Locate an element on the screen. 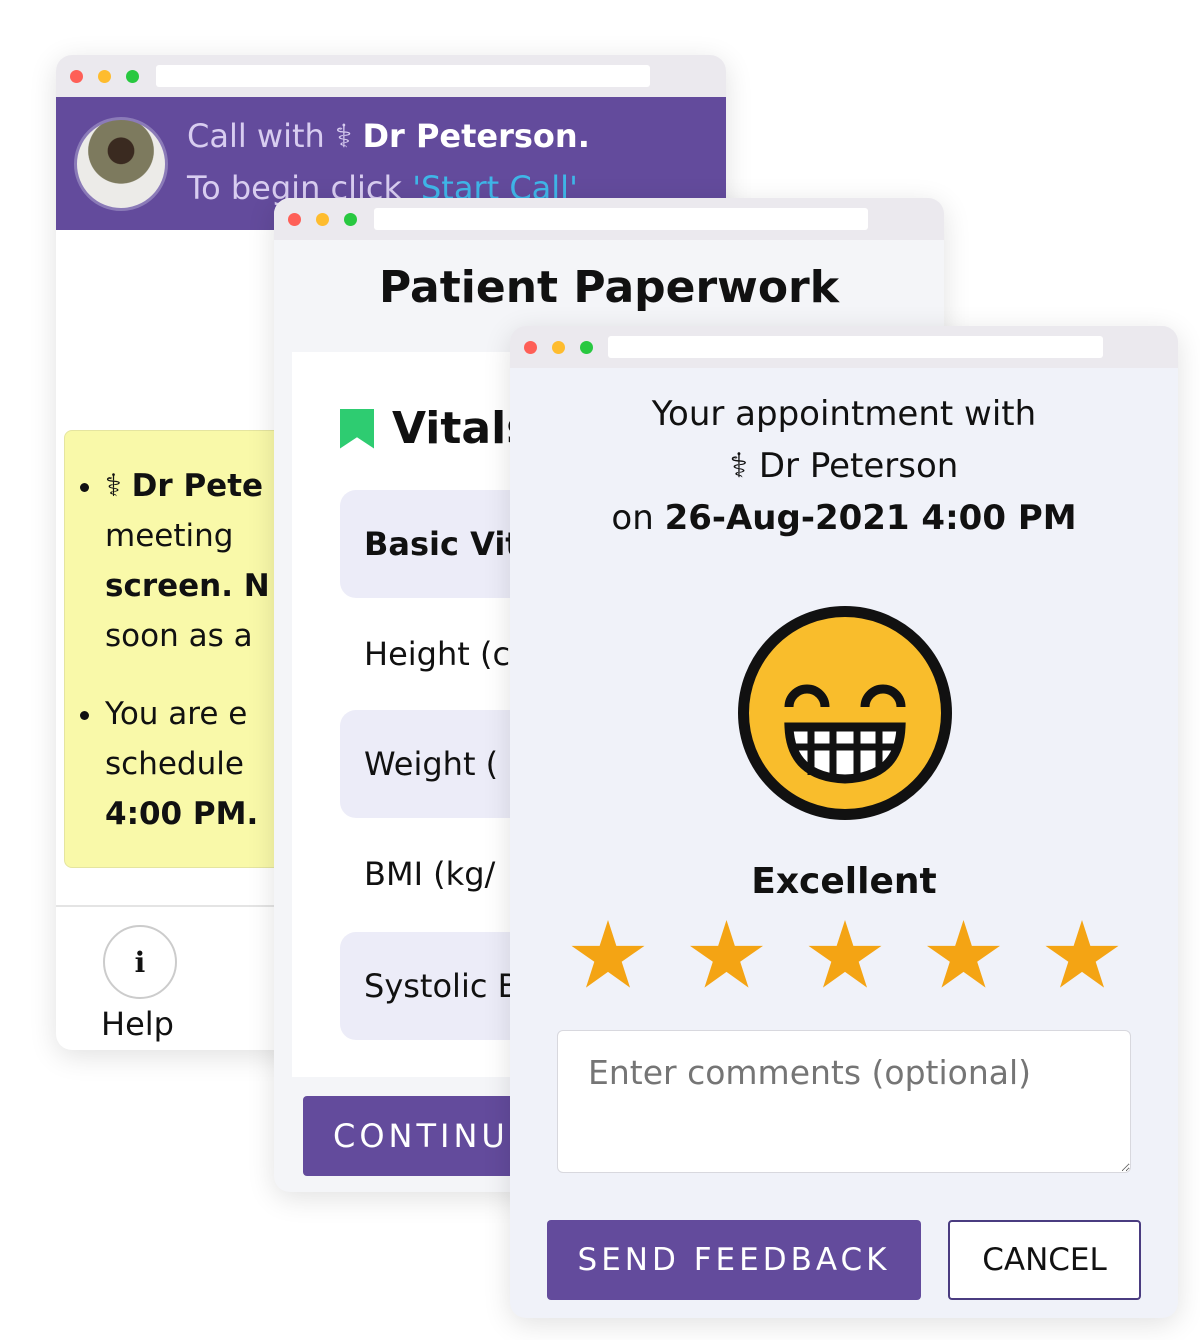 This screenshot has height=1340, width=1200. header-prefix: Call with is located at coordinates (256, 136).